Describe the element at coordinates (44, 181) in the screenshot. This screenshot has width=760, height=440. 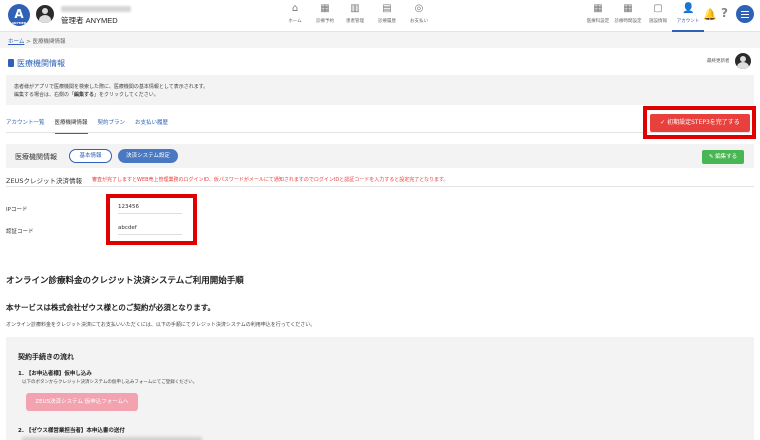
I see `zeus-section-title: ZEUSクレジット決済情報` at that location.